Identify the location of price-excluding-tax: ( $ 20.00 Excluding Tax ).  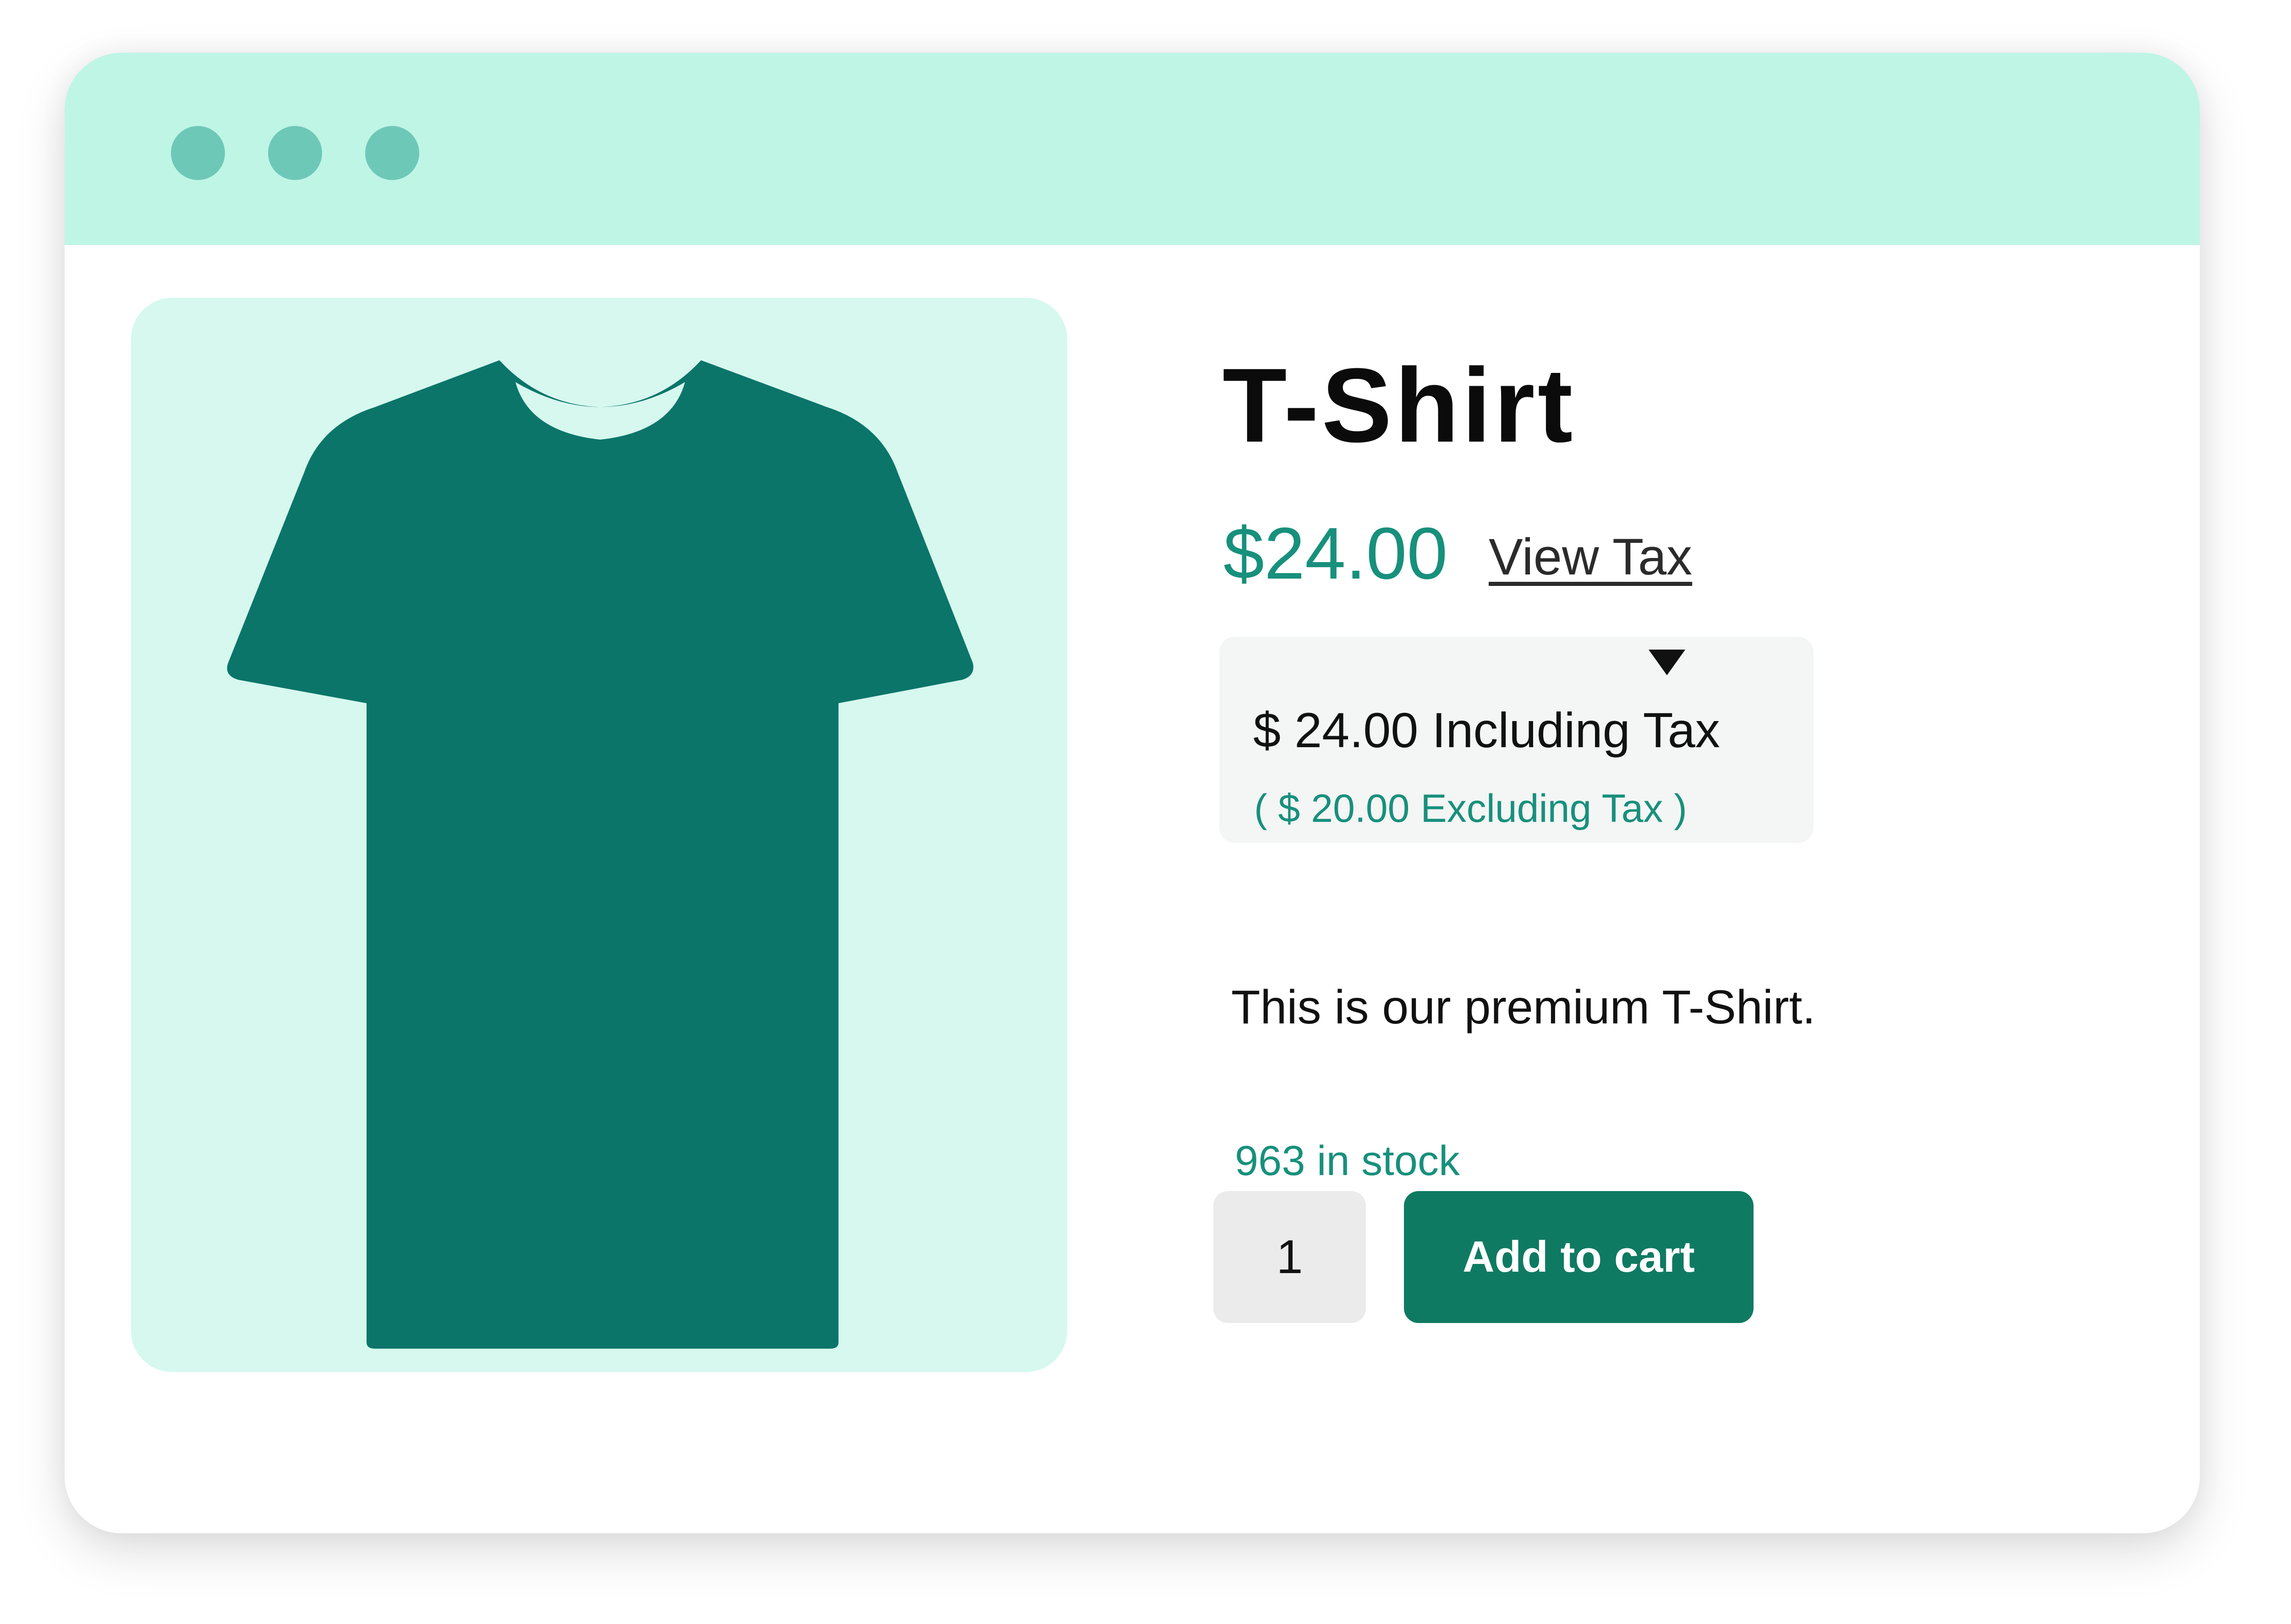
(1471, 809).